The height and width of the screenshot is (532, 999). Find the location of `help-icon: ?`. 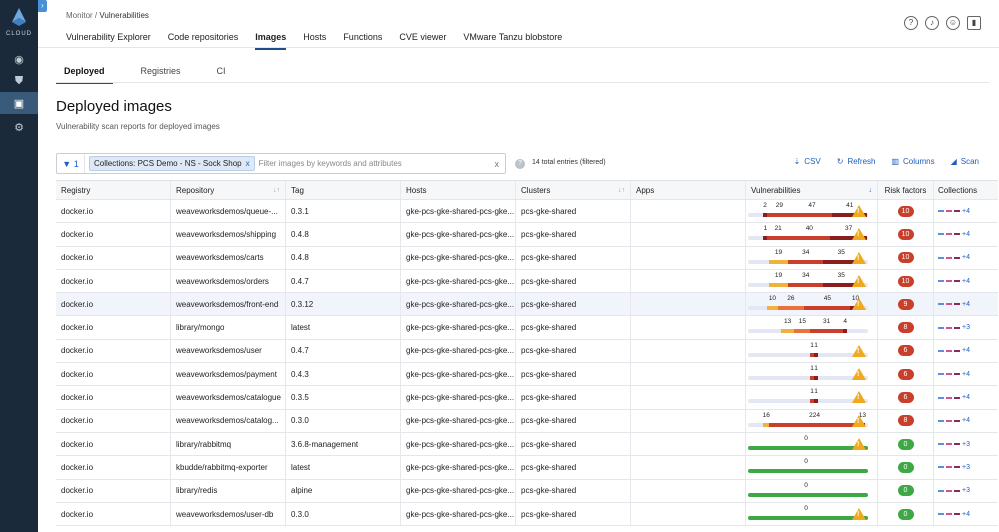

help-icon: ? is located at coordinates (911, 23).